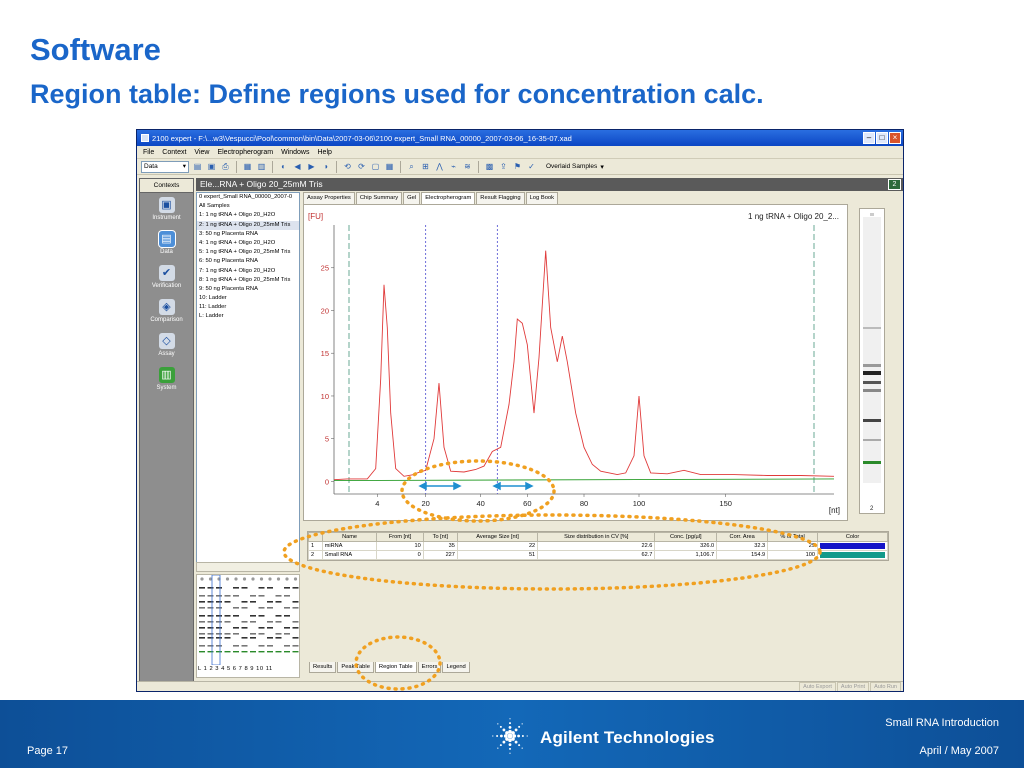 The height and width of the screenshot is (768, 1024). What do you see at coordinates (439, 166) in the screenshot?
I see `peak-icon: ⋀` at bounding box center [439, 166].